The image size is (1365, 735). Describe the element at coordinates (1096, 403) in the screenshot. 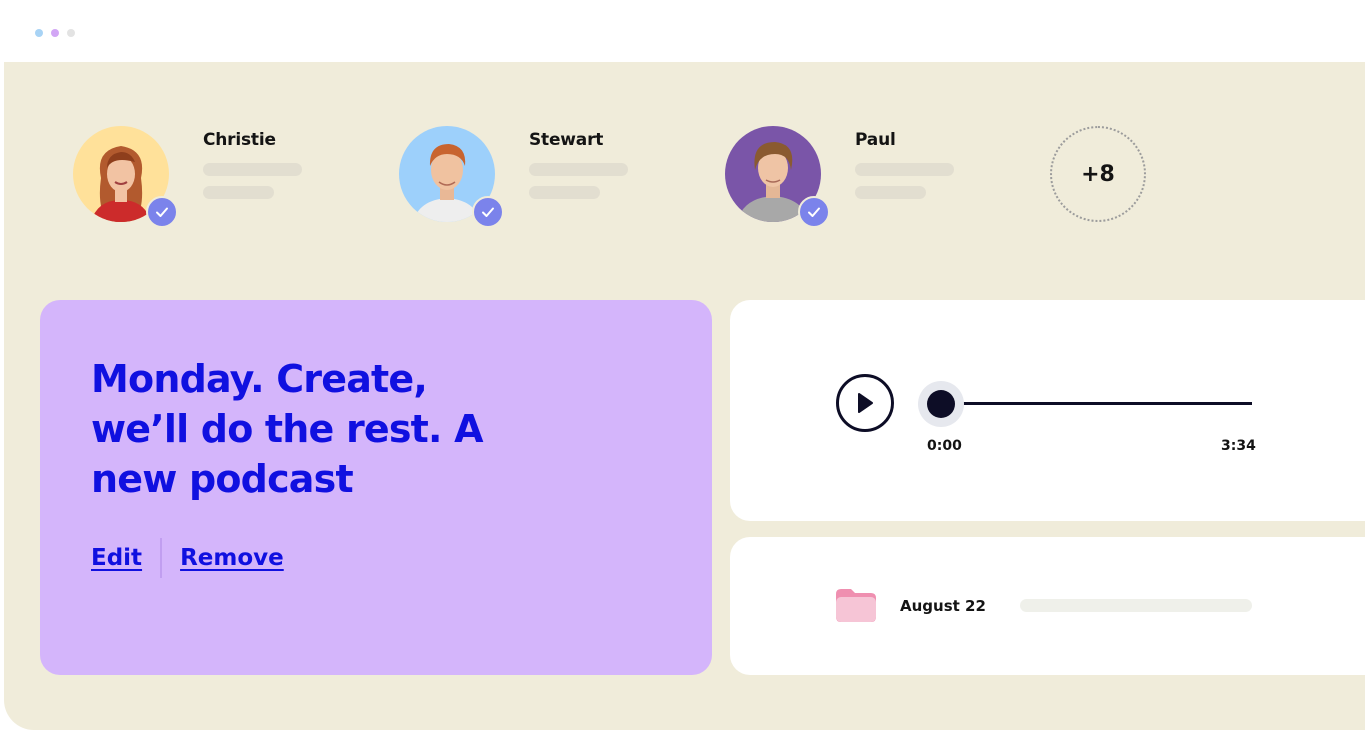

I see `progress-track` at that location.